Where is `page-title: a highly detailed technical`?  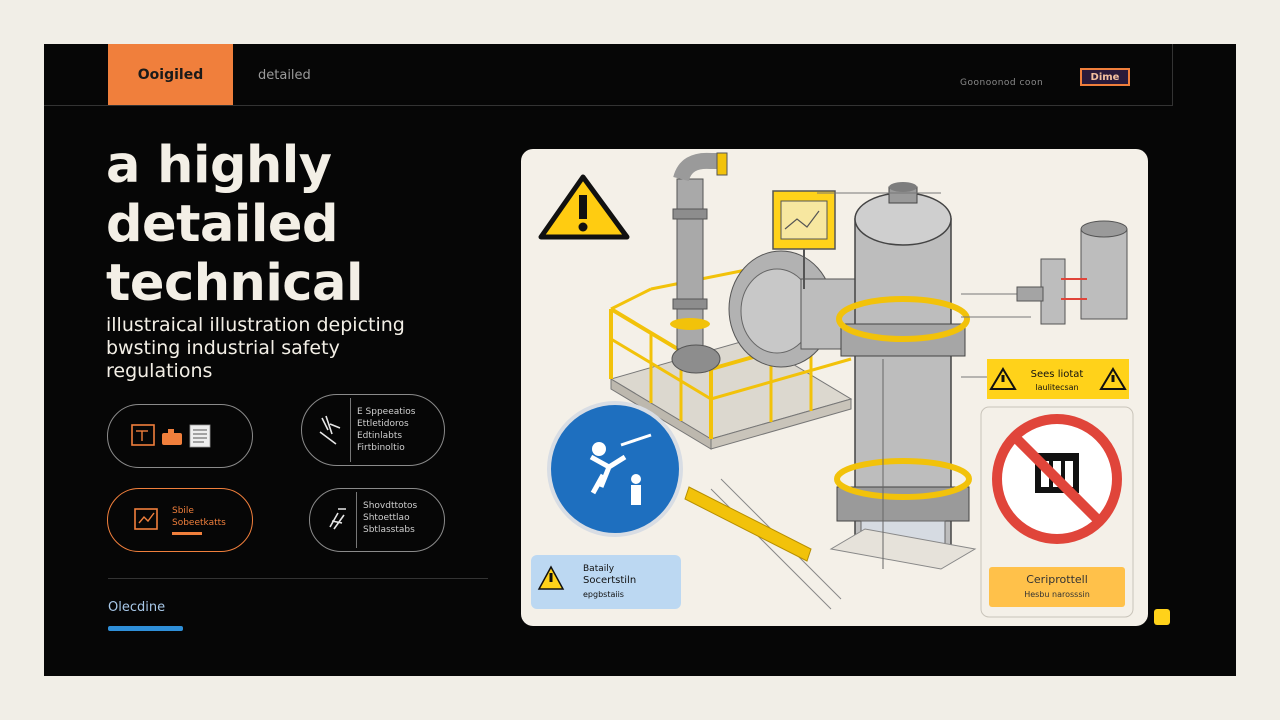
page-title: a highly detailed technical is located at coordinates (306, 224).